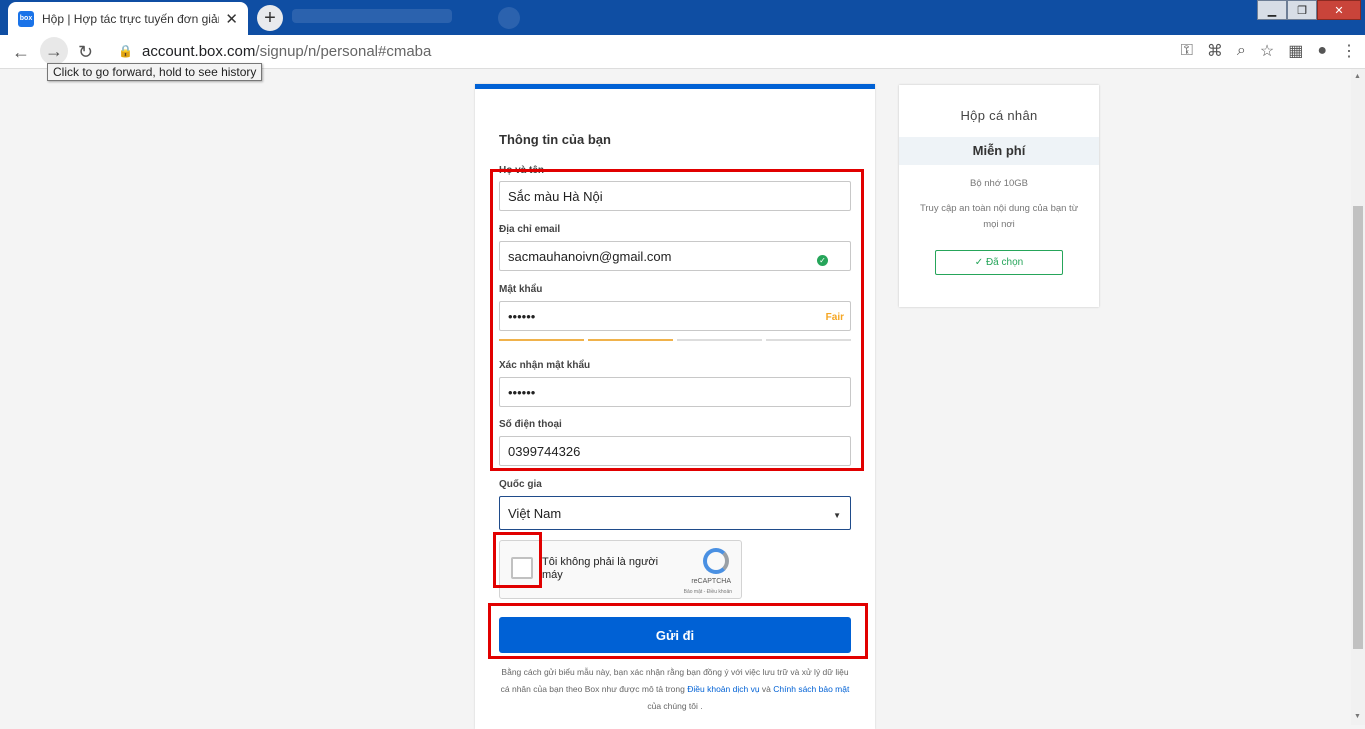 This screenshot has width=1365, height=729. Describe the element at coordinates (155, 72) in the screenshot. I see `forward-tooltip: Click to go forward, hold to see history` at that location.